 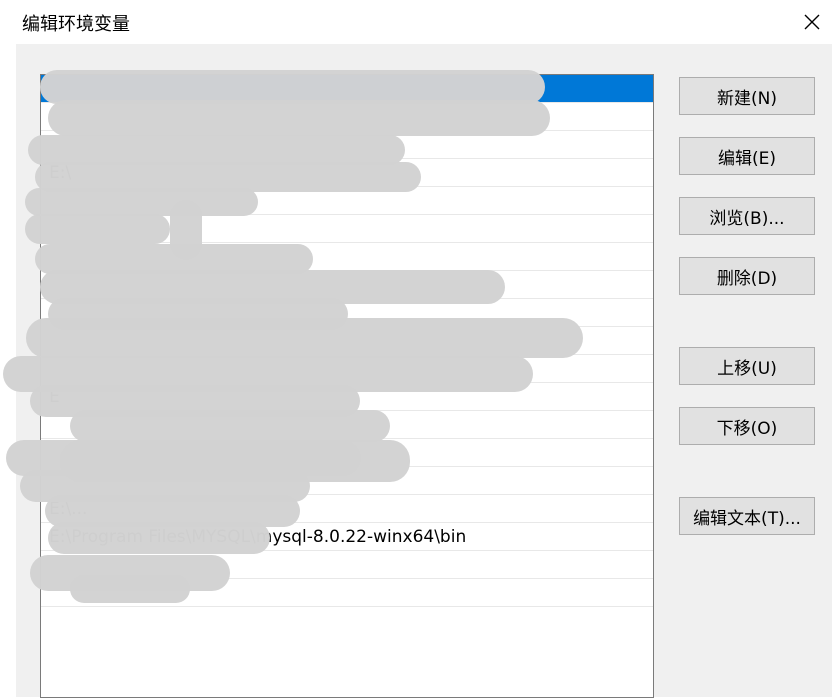 I want to click on new-button: 新建(N), so click(x=747, y=96).